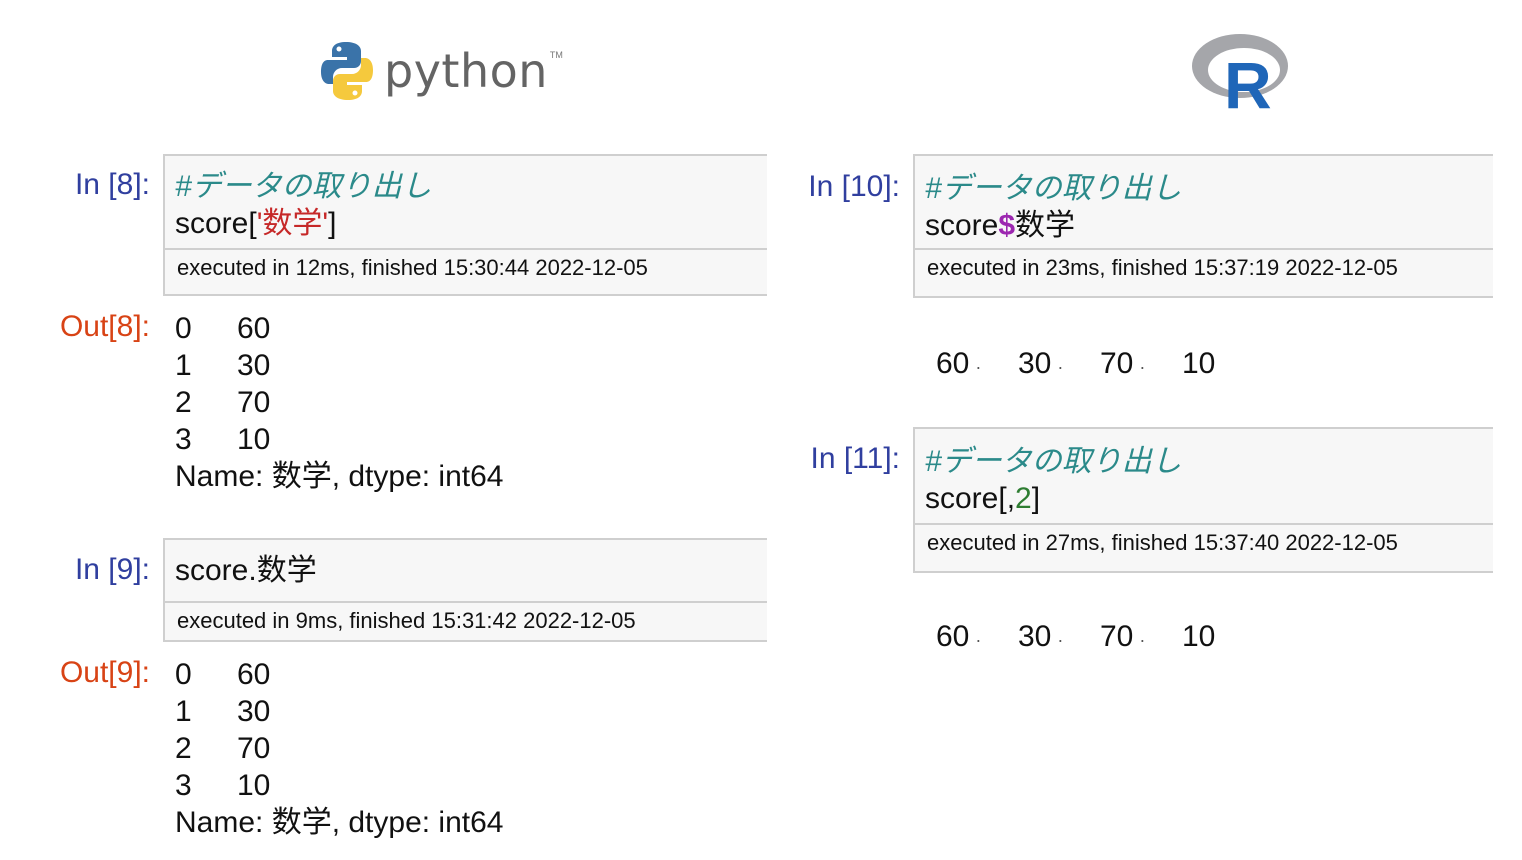 This screenshot has width=1522, height=860. Describe the element at coordinates (112, 184) in the screenshot. I see `prompt-in-8: In [8]:` at that location.